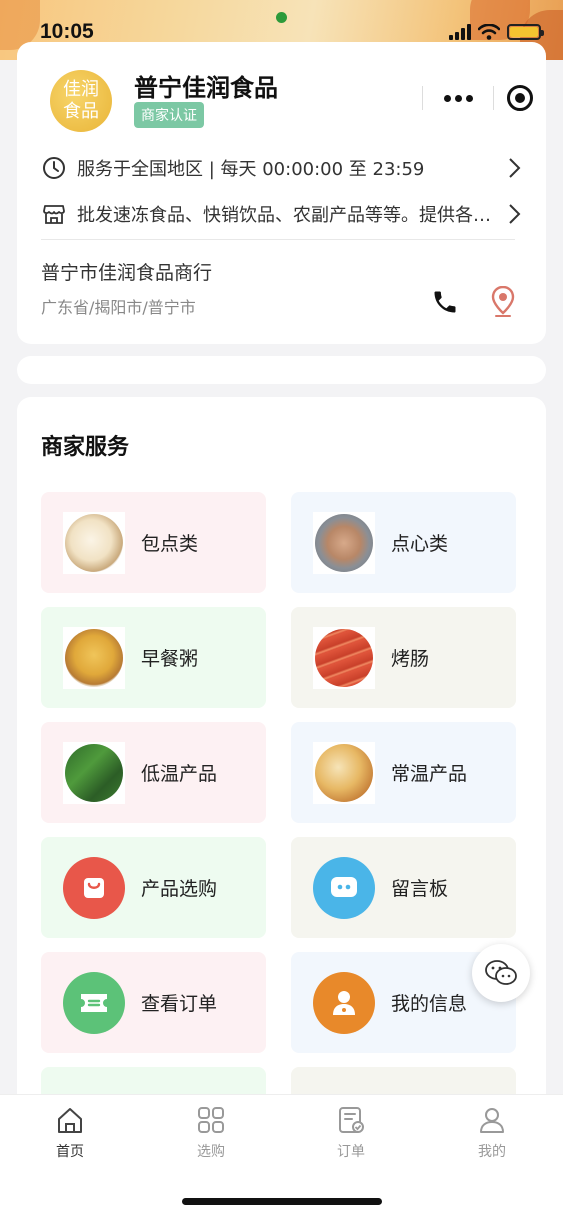 This screenshot has height=1218, width=563. What do you see at coordinates (344, 772) in the screenshot?
I see `ambient-product-image` at bounding box center [344, 772].